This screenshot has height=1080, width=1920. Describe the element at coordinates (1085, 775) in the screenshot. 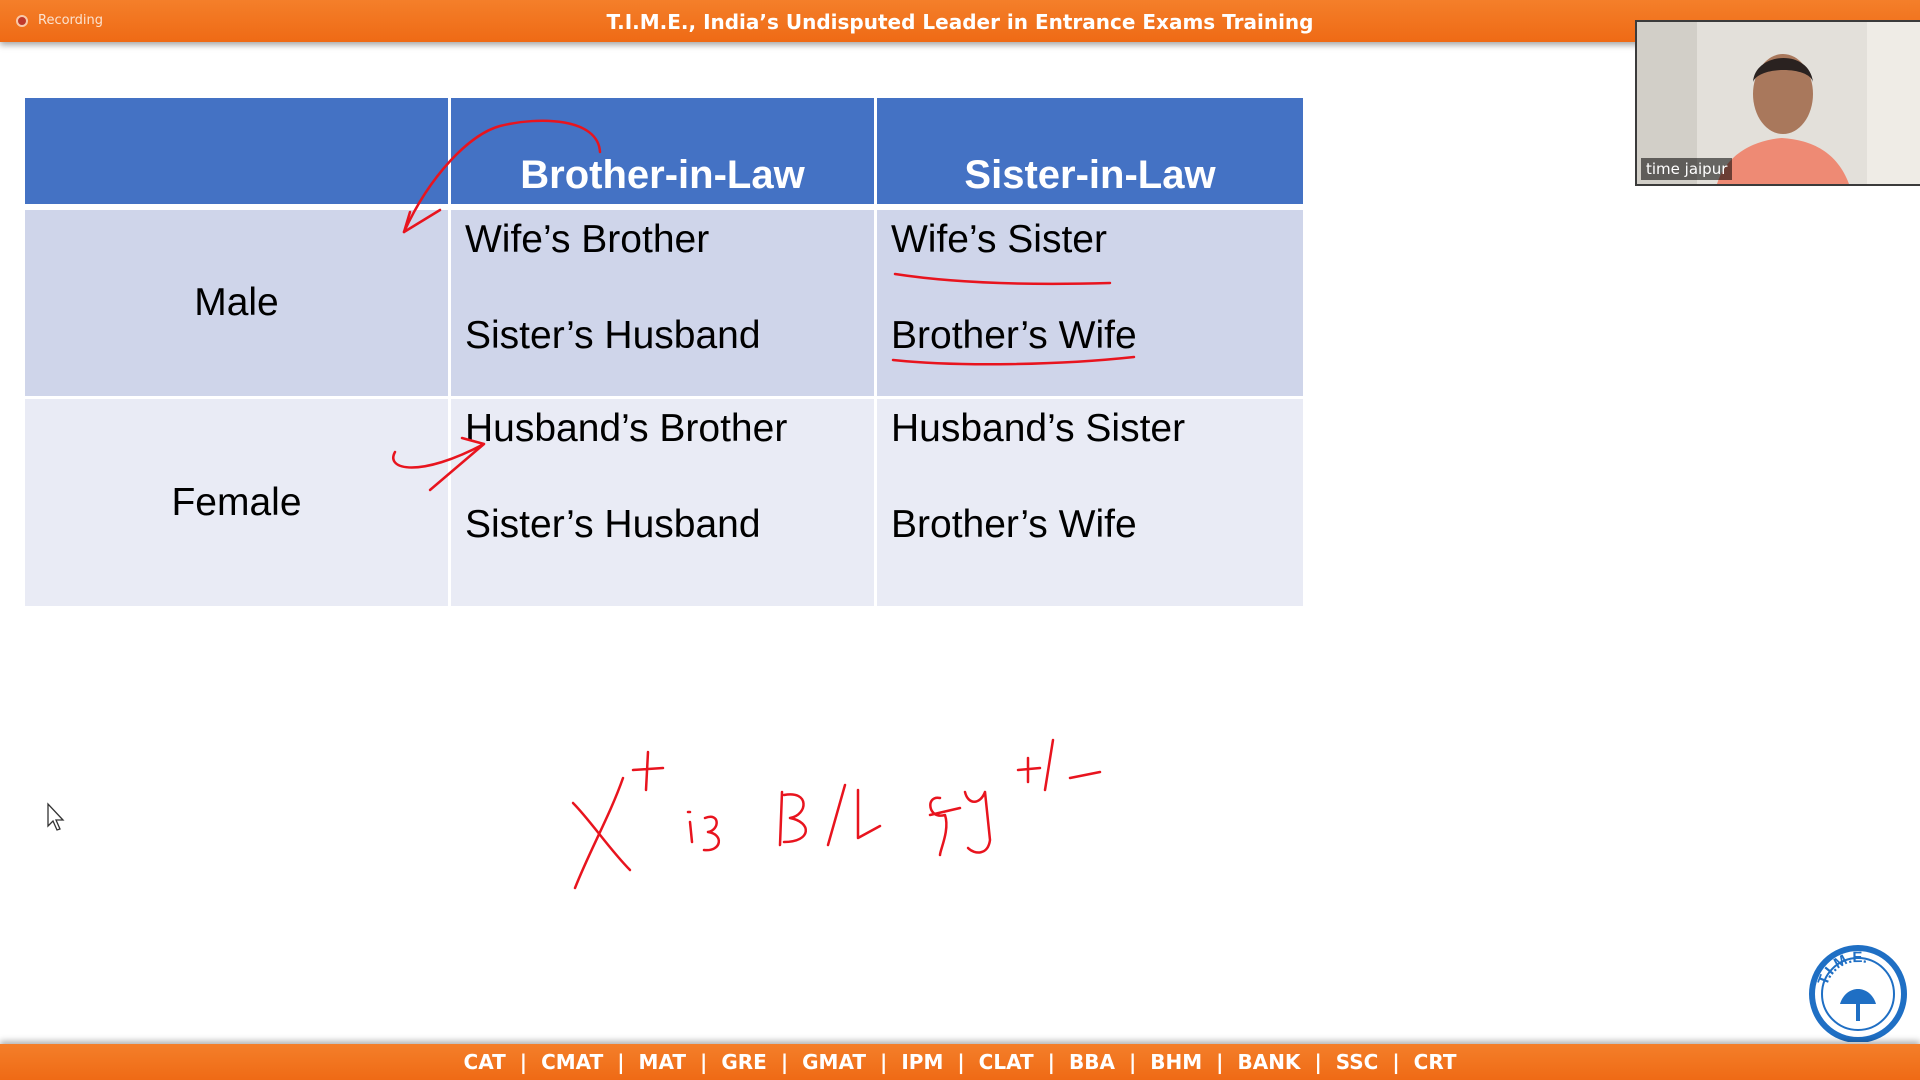

I see `handwriting-dash` at that location.